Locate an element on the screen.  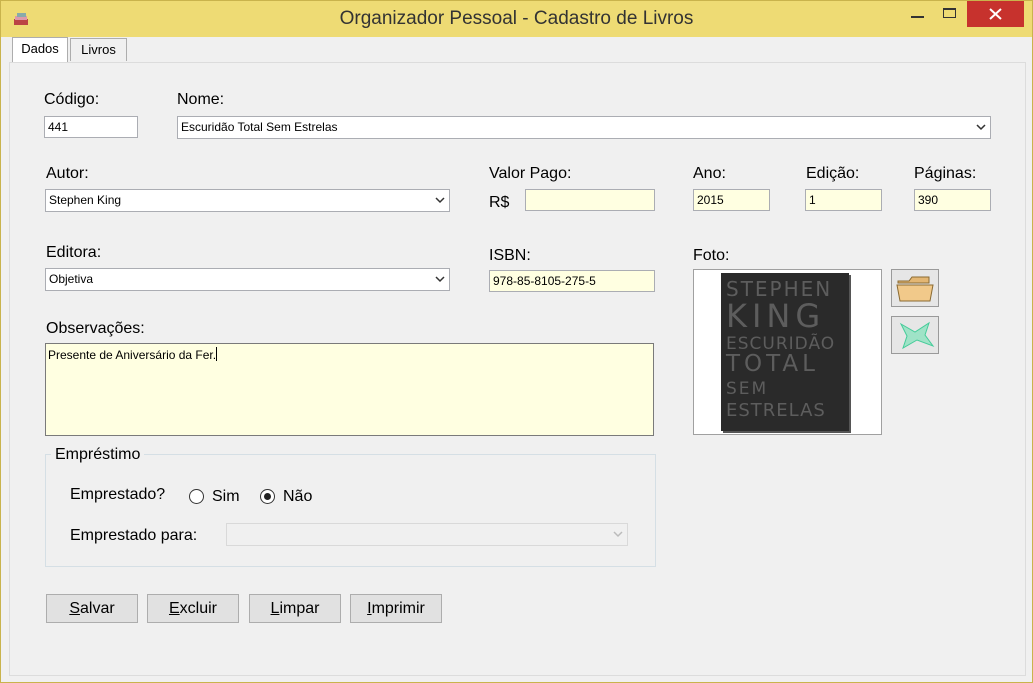
nome-value: Escuridão Total Sem Estrelas is located at coordinates (259, 127).